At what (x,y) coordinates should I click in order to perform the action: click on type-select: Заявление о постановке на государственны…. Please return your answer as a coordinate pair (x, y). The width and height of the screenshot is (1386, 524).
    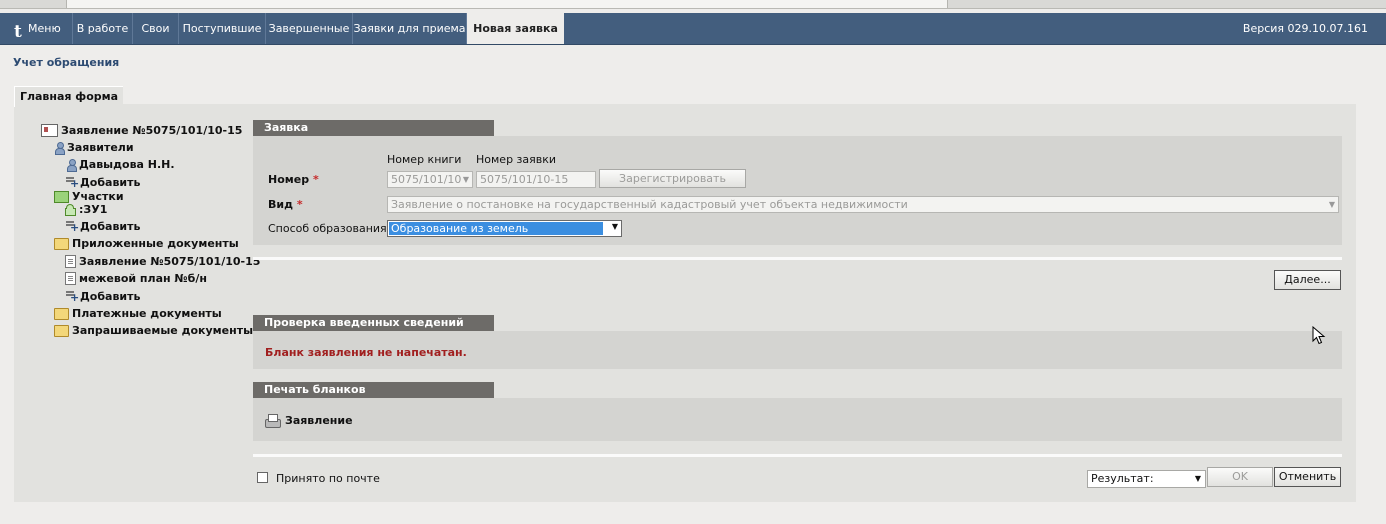
    Looking at the image, I should click on (863, 204).